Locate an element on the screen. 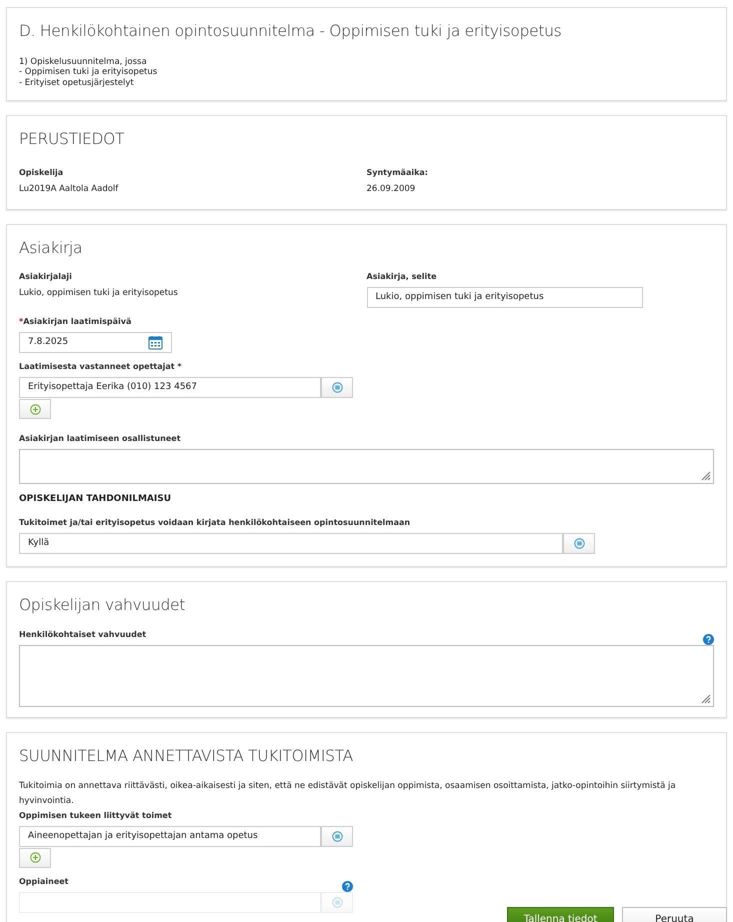 The height and width of the screenshot is (922, 733). field-value: Lukio, oppimisen tuki ja erityisopetus is located at coordinates (99, 293).